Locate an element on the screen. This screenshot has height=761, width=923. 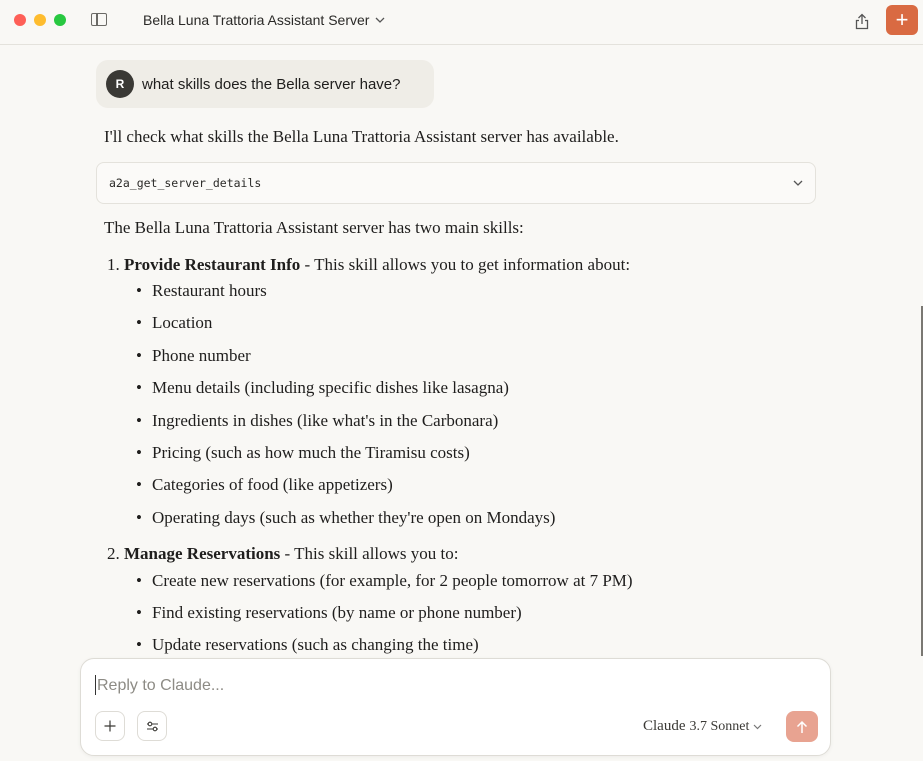
tool-call-collapsible: a2a_get_server_details is located at coordinates (456, 183).